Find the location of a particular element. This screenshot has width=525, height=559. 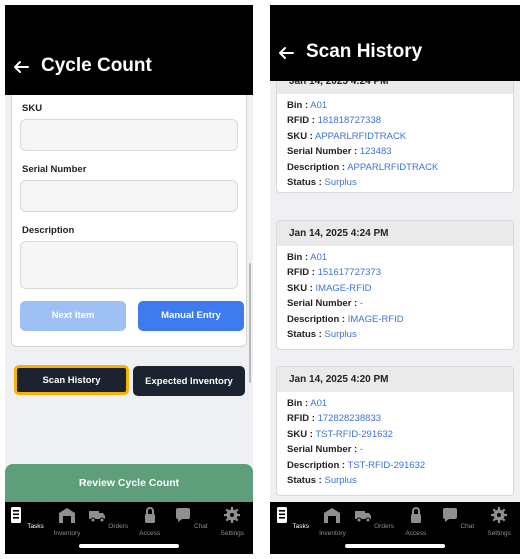

app-bar: Cycle Count is located at coordinates (129, 50).